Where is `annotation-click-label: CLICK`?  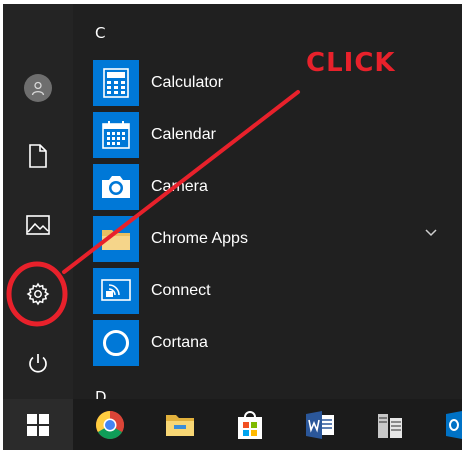
annotation-click-label: CLICK is located at coordinates (351, 63).